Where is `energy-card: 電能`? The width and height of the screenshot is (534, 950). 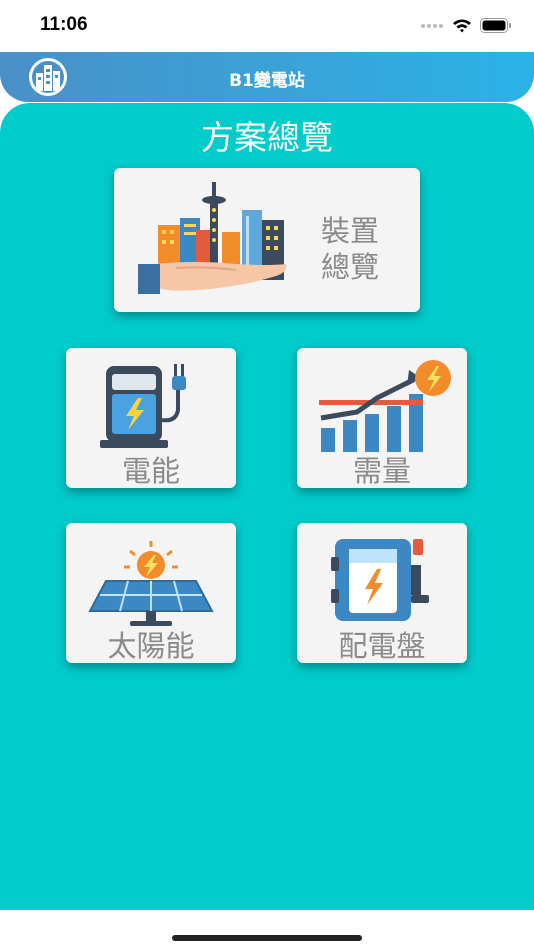
energy-card: 電能 is located at coordinates (151, 418).